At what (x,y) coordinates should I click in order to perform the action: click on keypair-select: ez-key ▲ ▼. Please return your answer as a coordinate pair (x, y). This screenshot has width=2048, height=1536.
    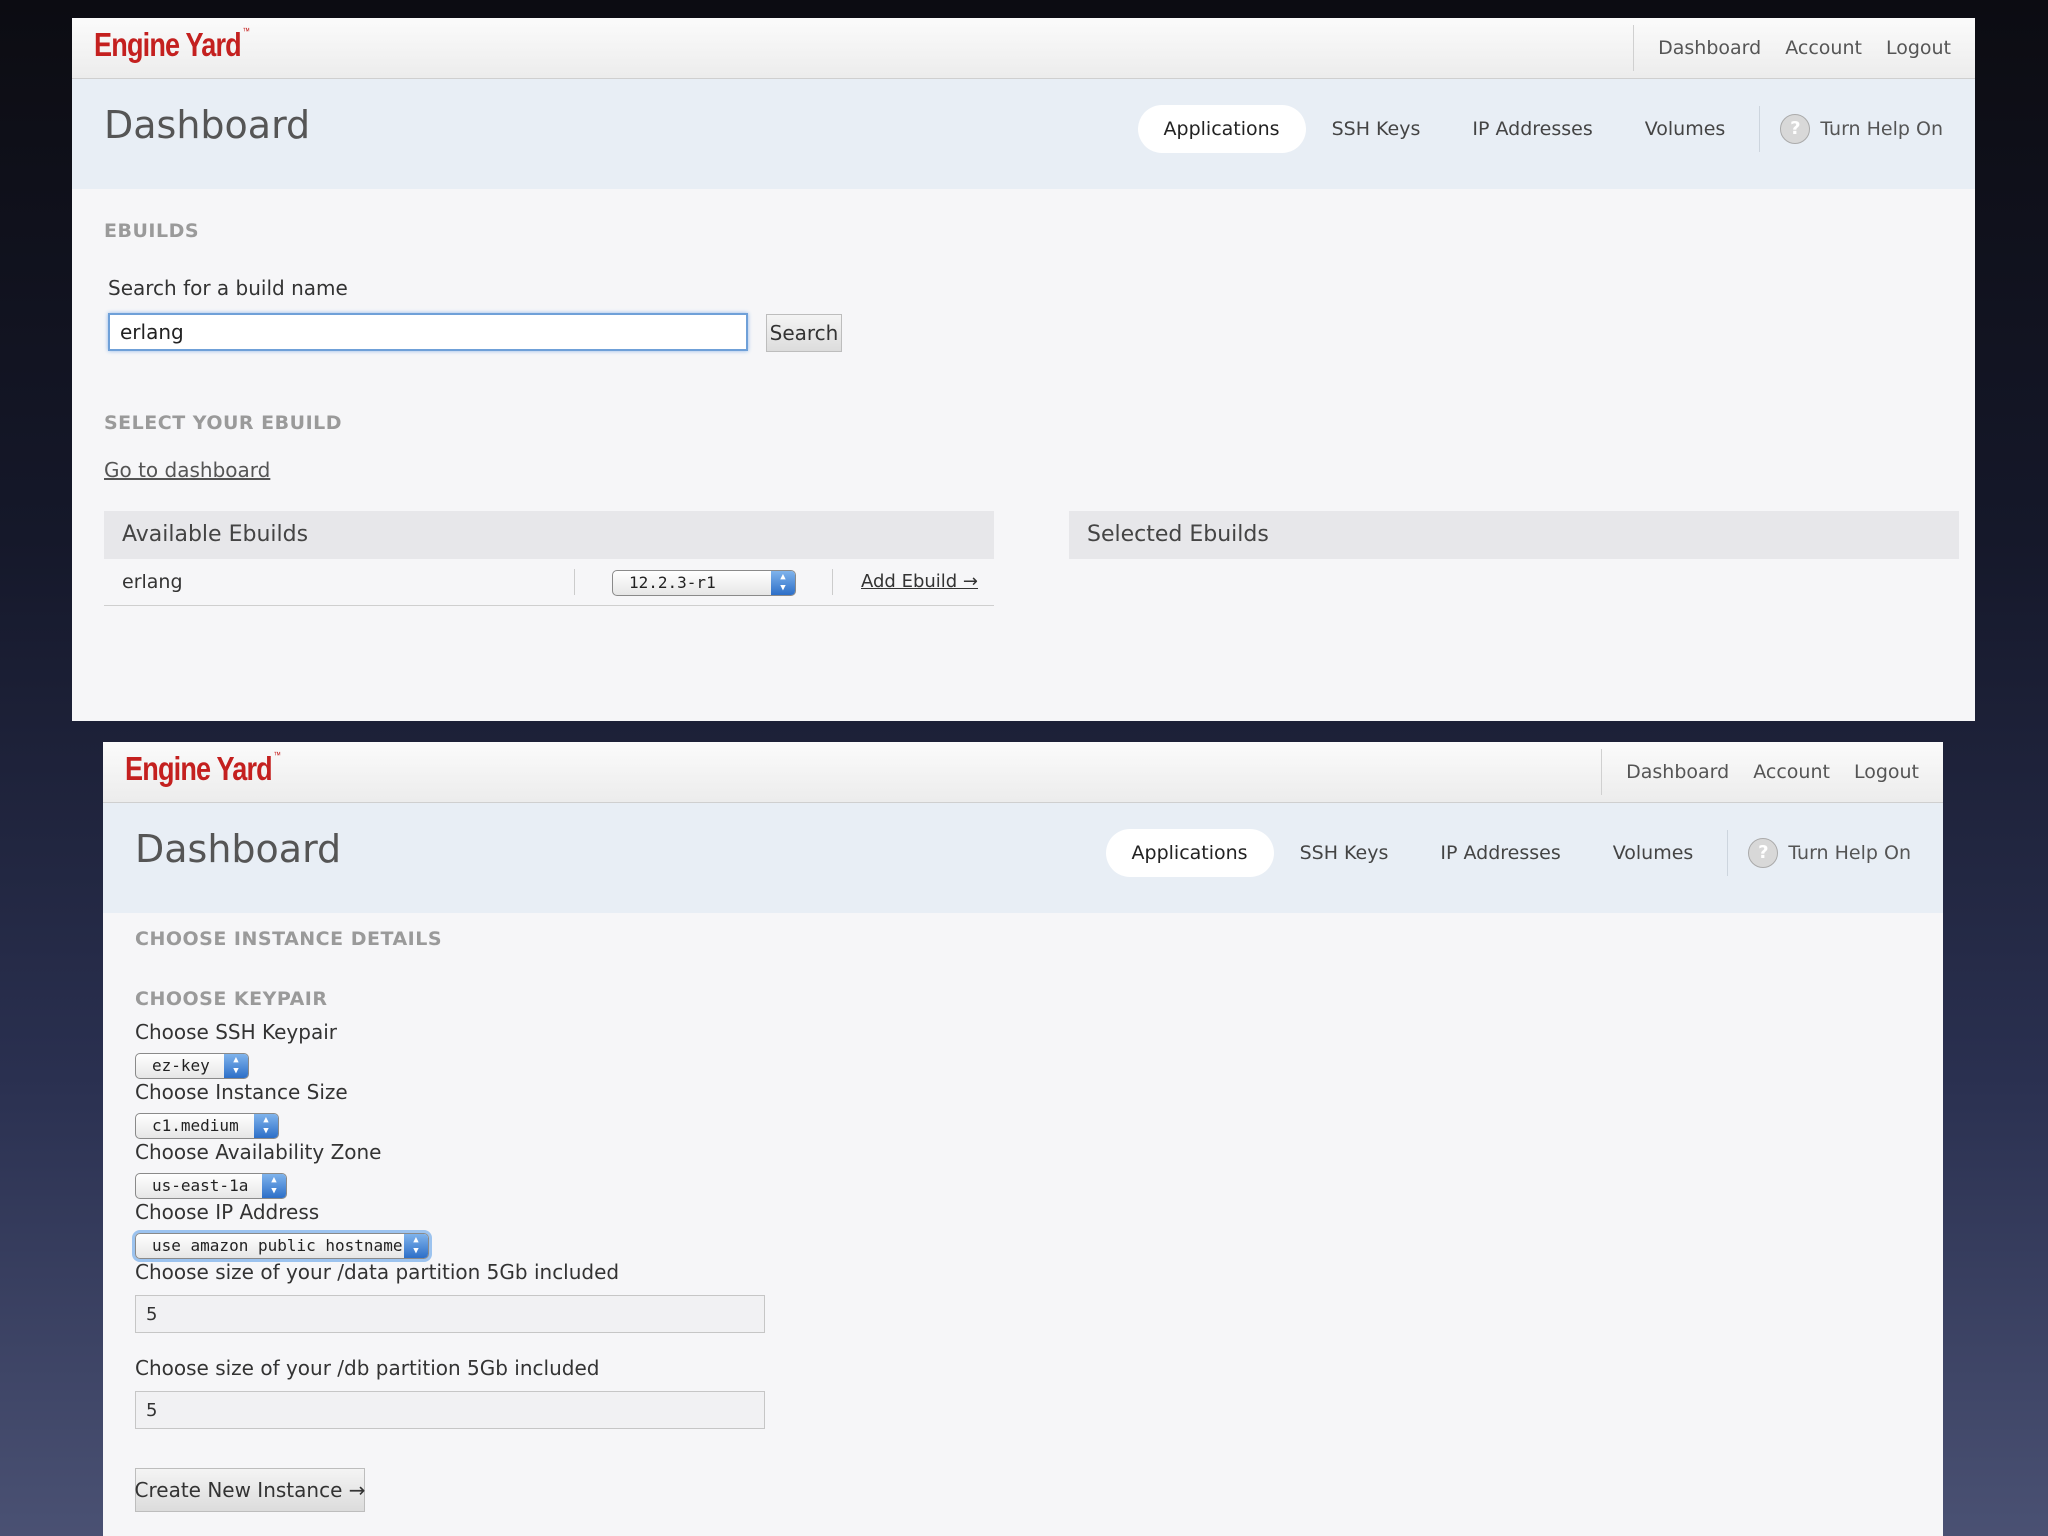
    Looking at the image, I should click on (192, 1066).